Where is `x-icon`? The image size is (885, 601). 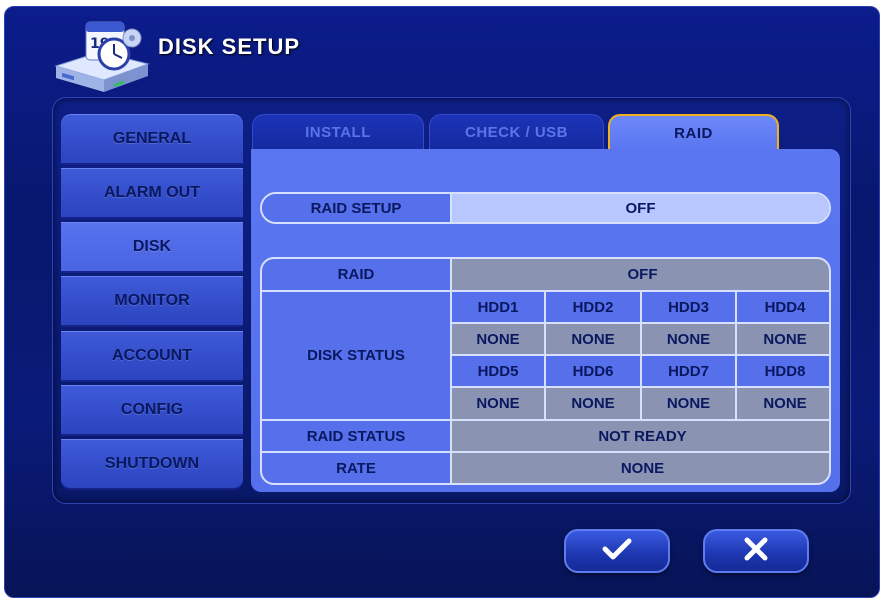
x-icon is located at coordinates (756, 551).